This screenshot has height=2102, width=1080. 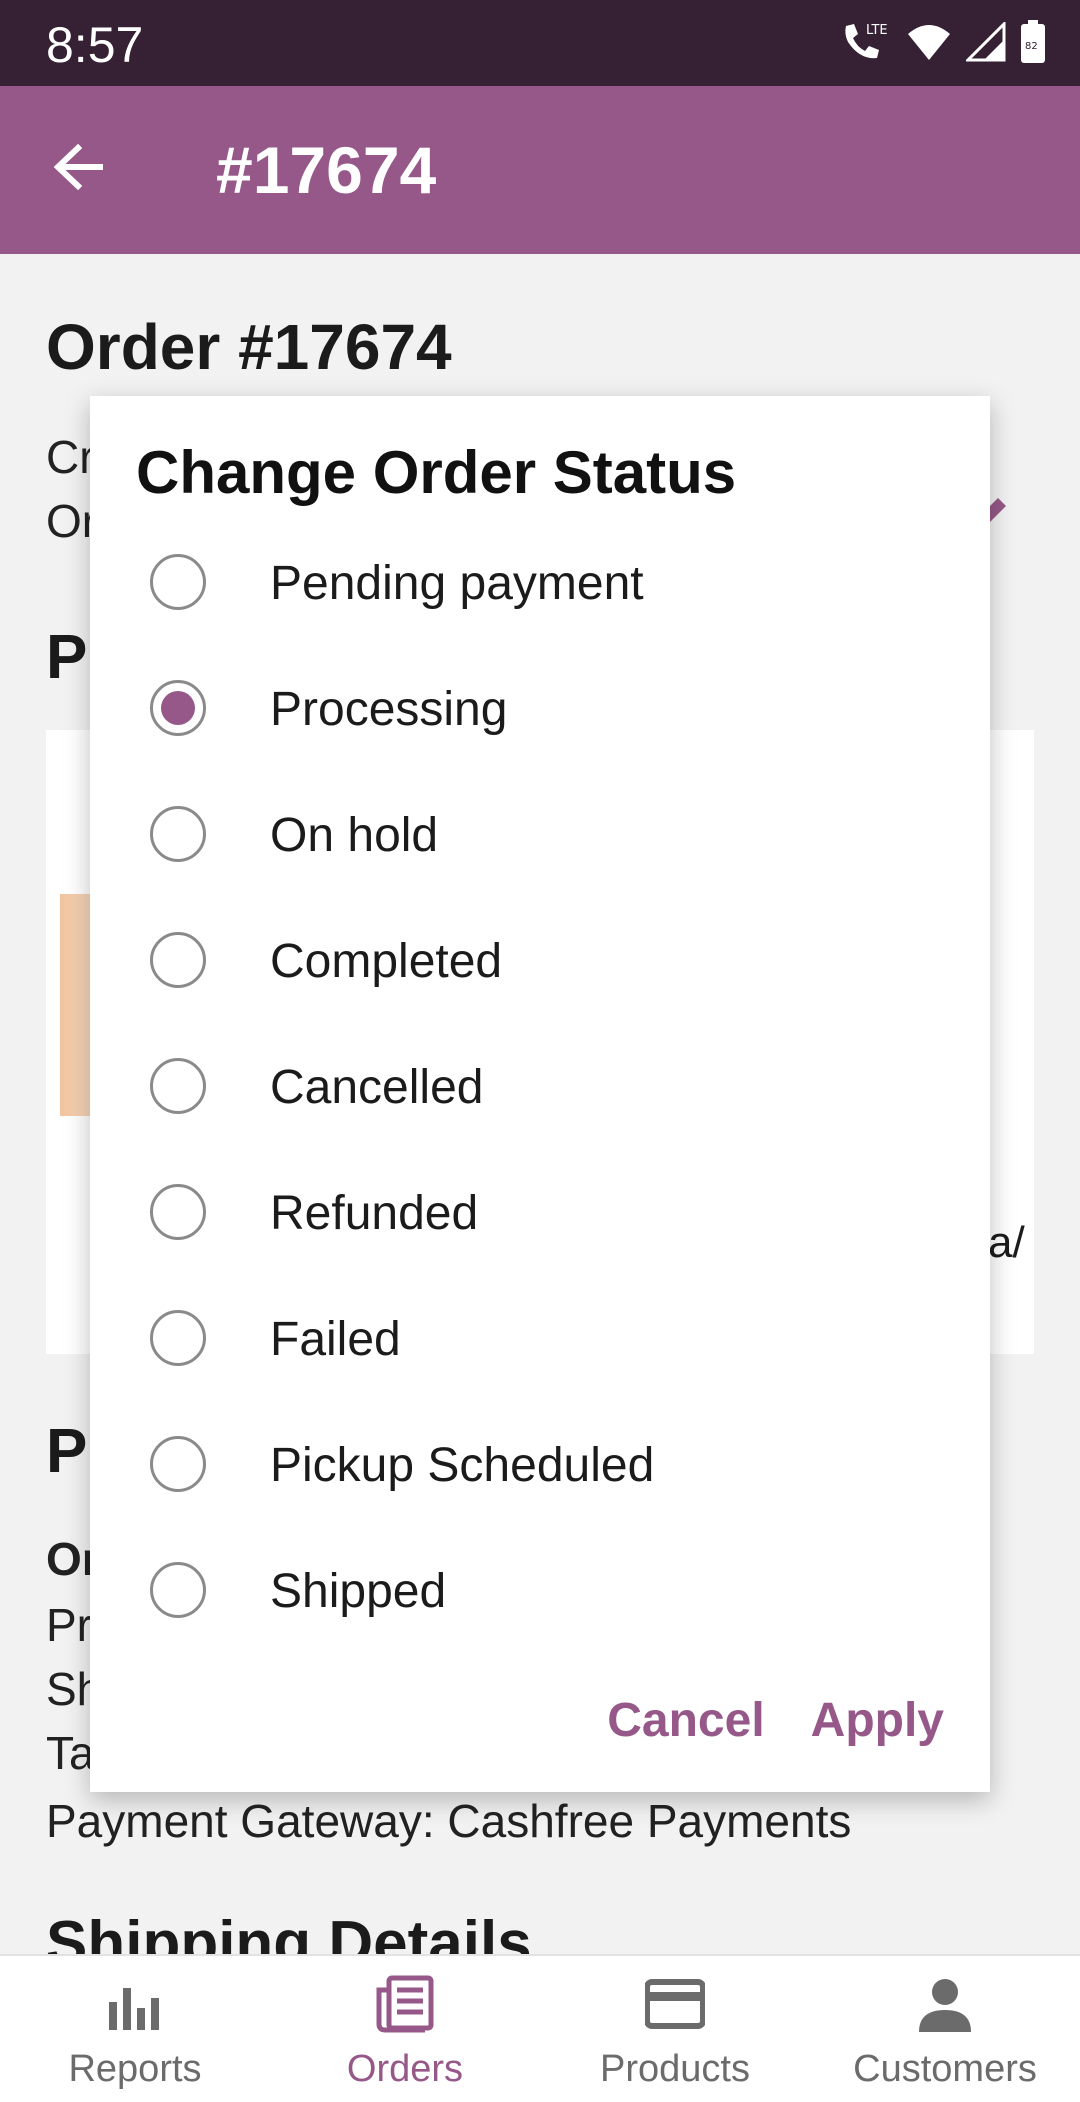 What do you see at coordinates (289, 1931) in the screenshot?
I see `shipping-section-title: Shipping Details` at bounding box center [289, 1931].